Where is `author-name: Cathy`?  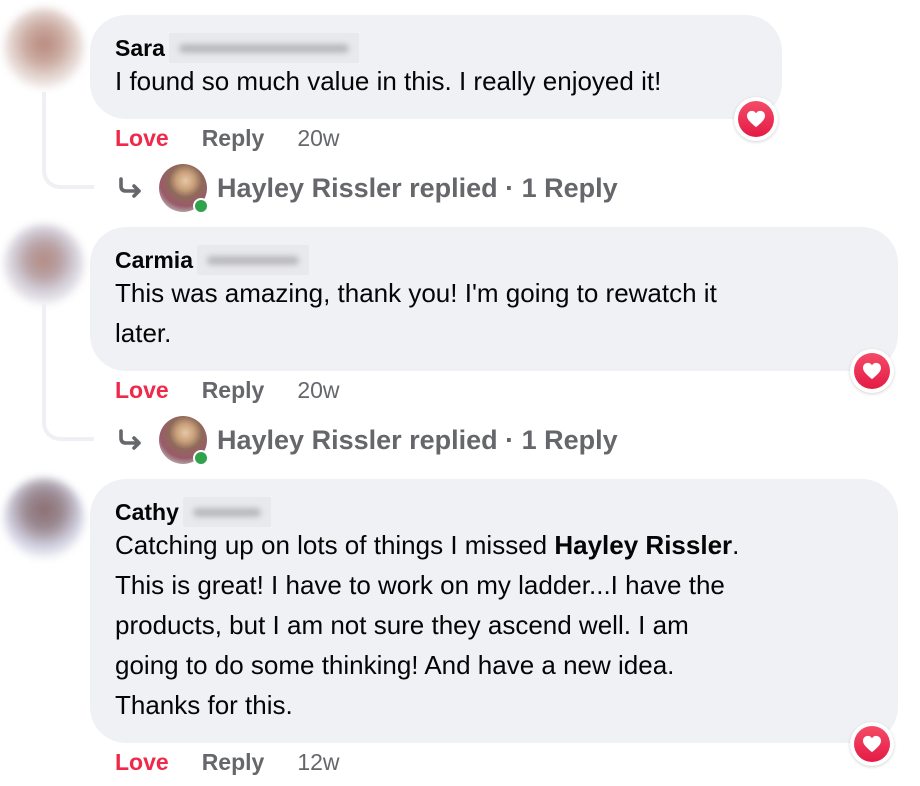
author-name: Cathy is located at coordinates (147, 512).